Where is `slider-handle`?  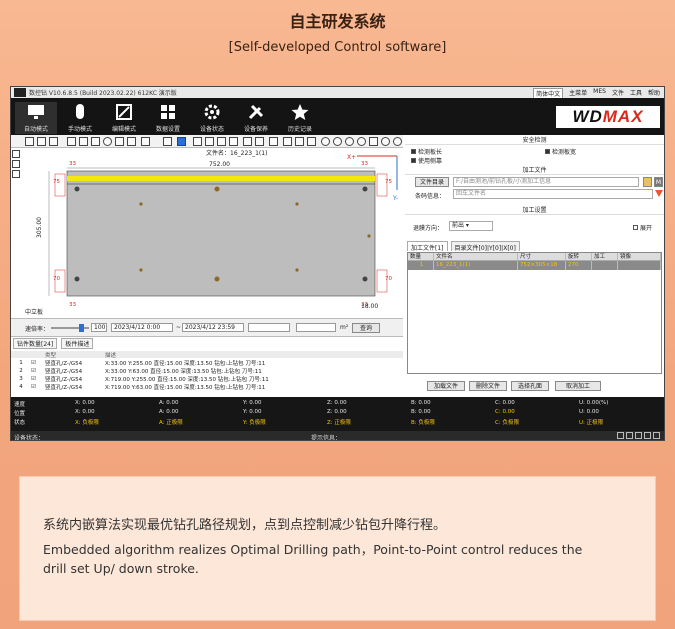 slider-handle is located at coordinates (81, 328).